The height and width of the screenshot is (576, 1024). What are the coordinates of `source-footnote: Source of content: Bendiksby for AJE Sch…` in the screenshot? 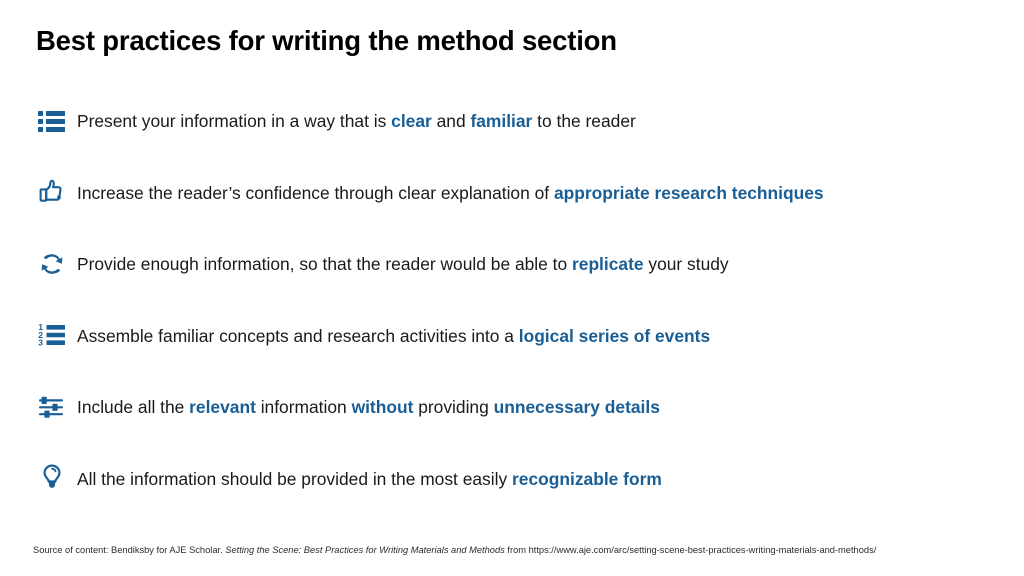 It's located at (498, 551).